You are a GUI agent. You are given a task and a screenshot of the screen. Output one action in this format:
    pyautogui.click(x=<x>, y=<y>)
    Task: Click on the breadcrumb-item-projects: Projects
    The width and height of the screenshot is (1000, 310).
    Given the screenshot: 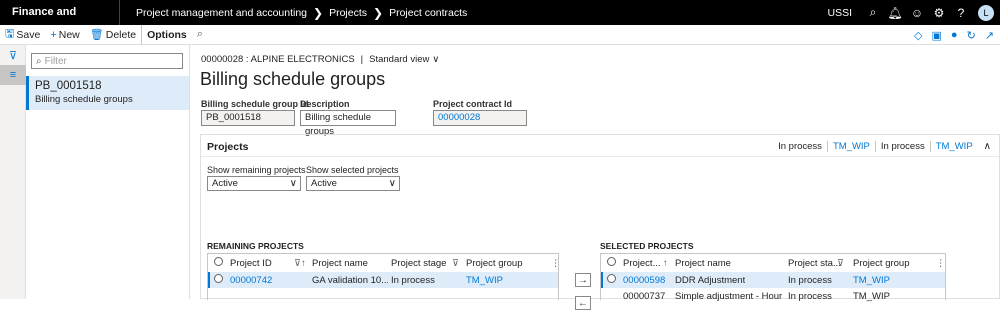 What is the action you would take?
    pyautogui.click(x=348, y=13)
    